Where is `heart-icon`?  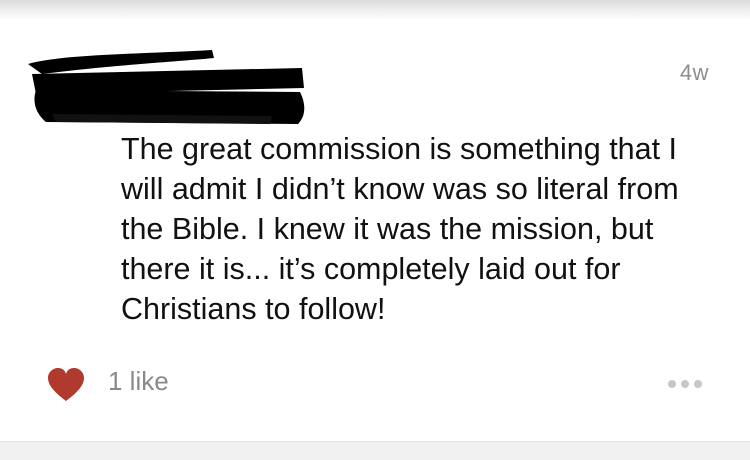
heart-icon is located at coordinates (66, 384).